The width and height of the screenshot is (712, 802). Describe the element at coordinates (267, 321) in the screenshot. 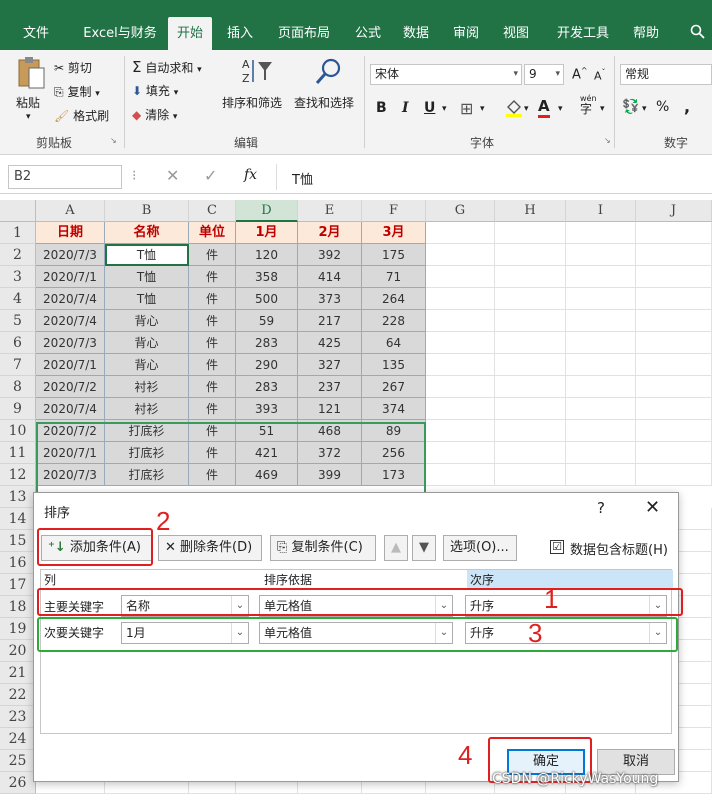

I see `table-cell: 59` at that location.